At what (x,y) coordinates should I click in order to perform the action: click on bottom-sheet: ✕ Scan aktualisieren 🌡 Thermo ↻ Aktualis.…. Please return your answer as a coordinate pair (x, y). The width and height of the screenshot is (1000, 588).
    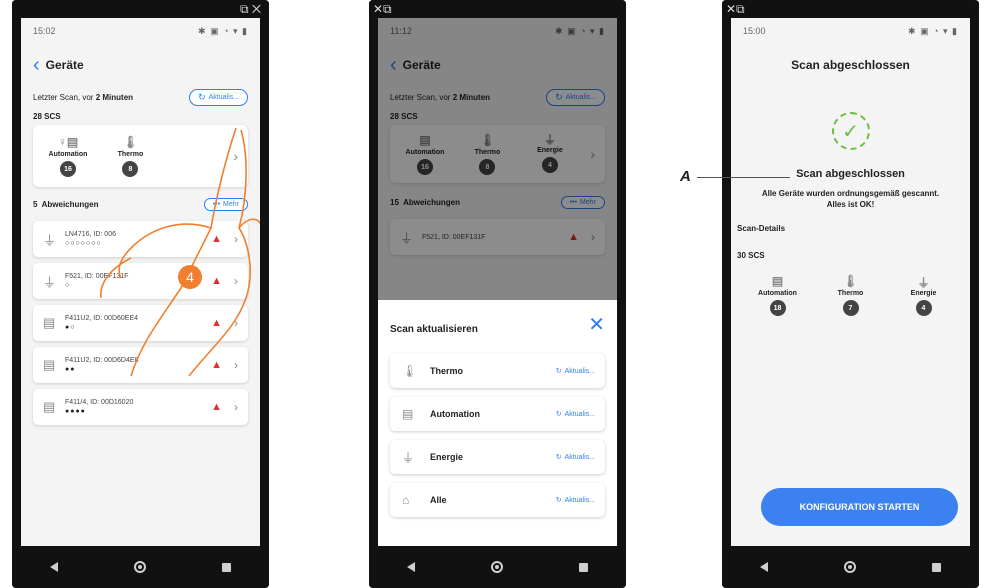
    Looking at the image, I should click on (497, 423).